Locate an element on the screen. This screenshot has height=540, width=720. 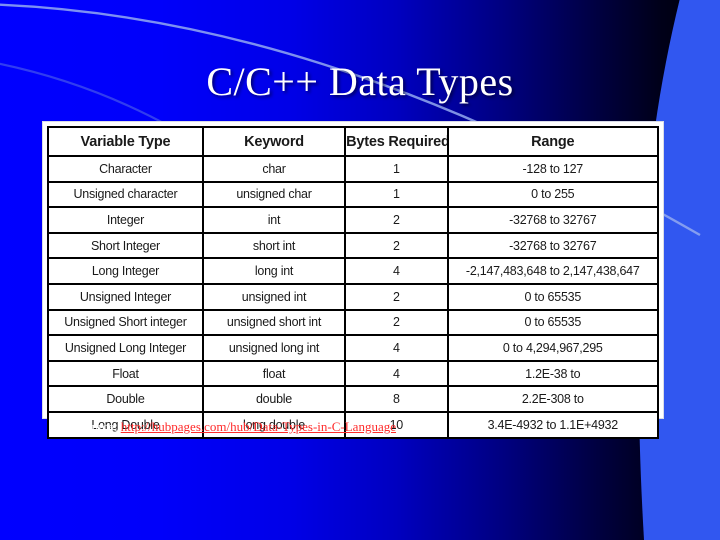
column-header-range: Range is located at coordinates (553, 141).